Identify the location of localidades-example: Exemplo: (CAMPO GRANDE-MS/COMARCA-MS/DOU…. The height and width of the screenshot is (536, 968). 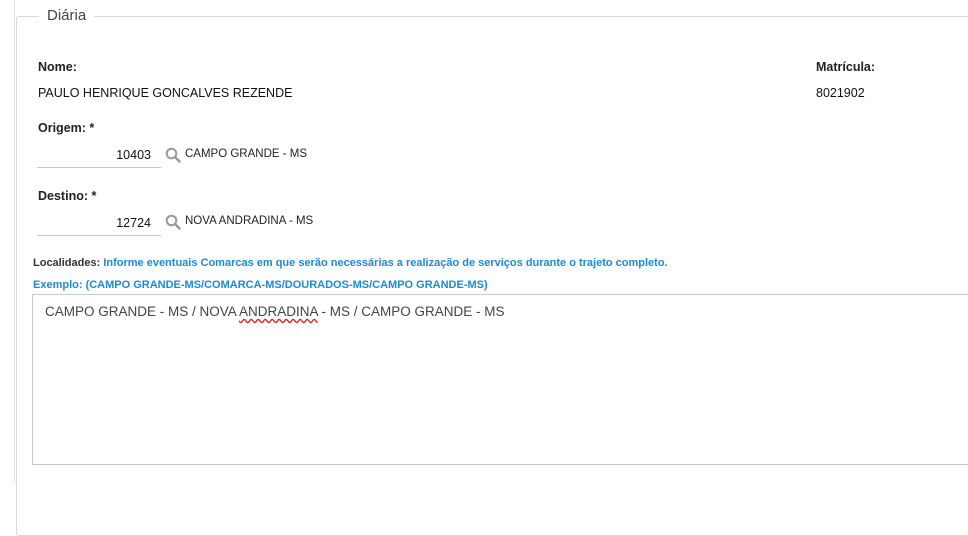
(260, 285).